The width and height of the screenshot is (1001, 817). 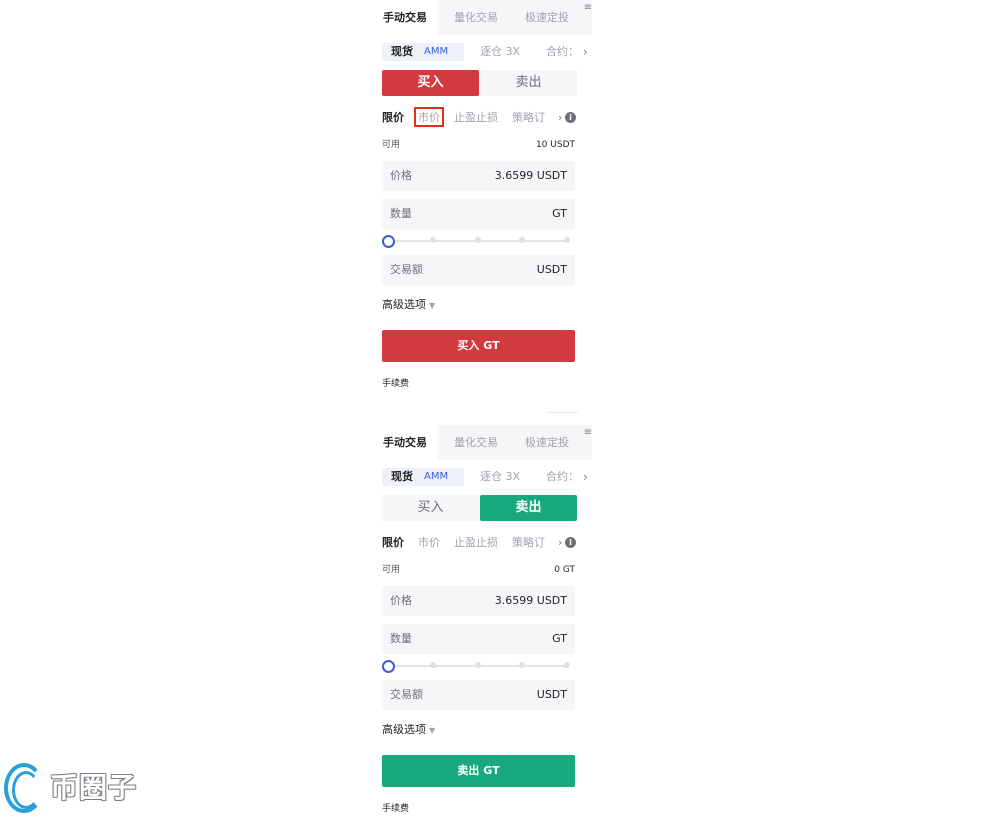 I want to click on watermark-text: 币圈子, so click(x=94, y=787).